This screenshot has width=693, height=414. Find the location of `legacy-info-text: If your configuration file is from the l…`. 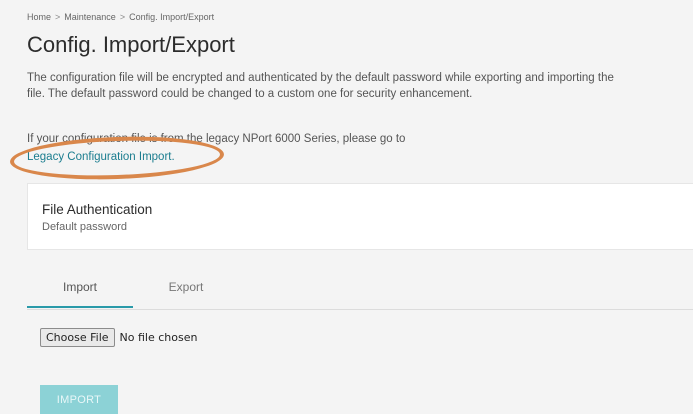

legacy-info-text: If your configuration file is from the l… is located at coordinates (216, 139).